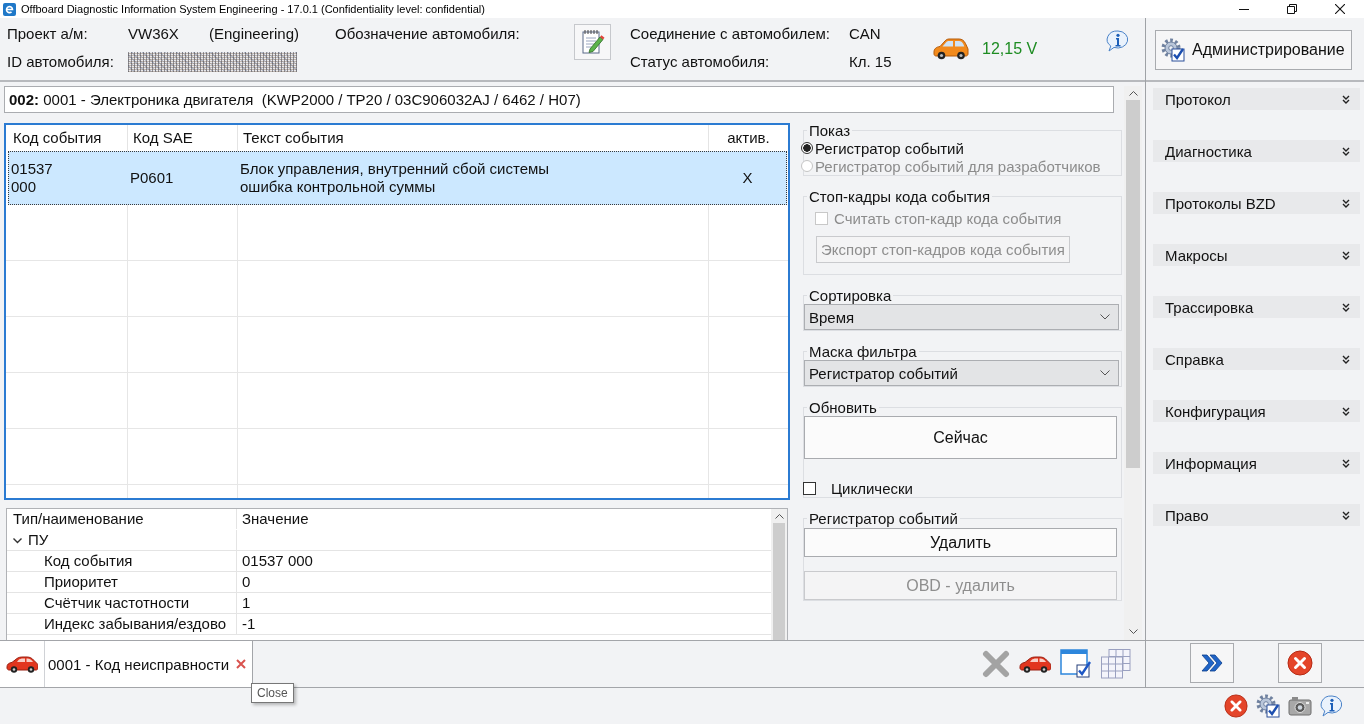 This screenshot has height=724, width=1364. What do you see at coordinates (900, 196) in the screenshot?
I see `group-title: Стоп-кадры кода события` at bounding box center [900, 196].